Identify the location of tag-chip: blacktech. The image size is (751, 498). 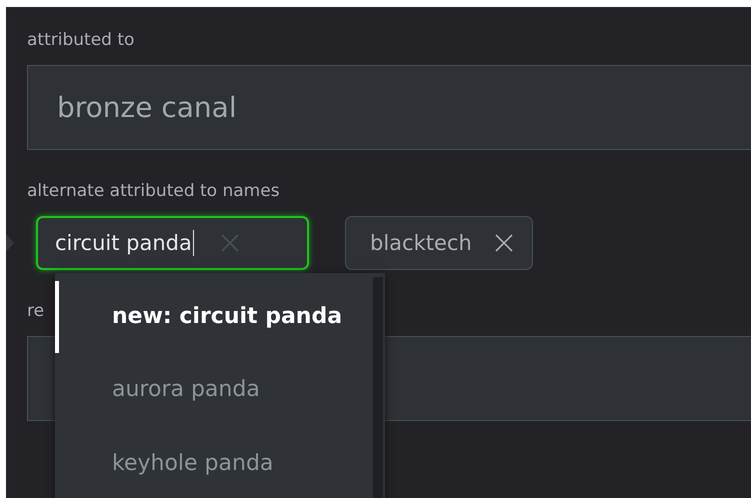
(439, 243).